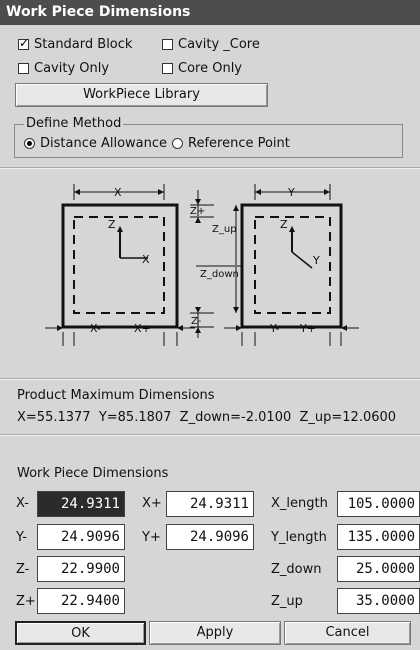 Image resolution: width=420 pixels, height=650 pixels. Describe the element at coordinates (296, 569) in the screenshot. I see `z-down-label: Z_down` at that location.